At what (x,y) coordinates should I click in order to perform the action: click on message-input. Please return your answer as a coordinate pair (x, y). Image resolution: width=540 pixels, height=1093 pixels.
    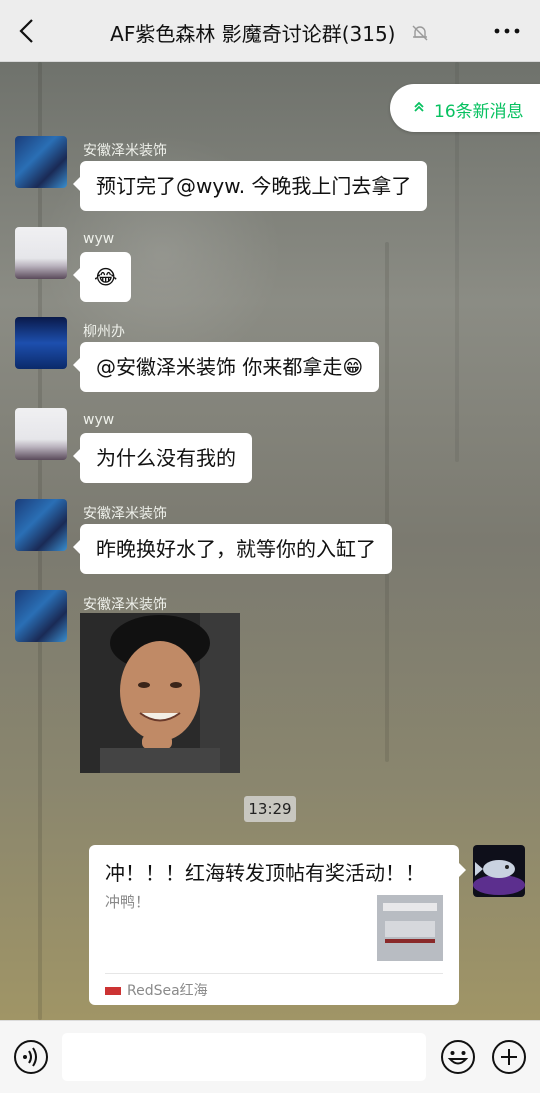
    Looking at the image, I should click on (244, 1057).